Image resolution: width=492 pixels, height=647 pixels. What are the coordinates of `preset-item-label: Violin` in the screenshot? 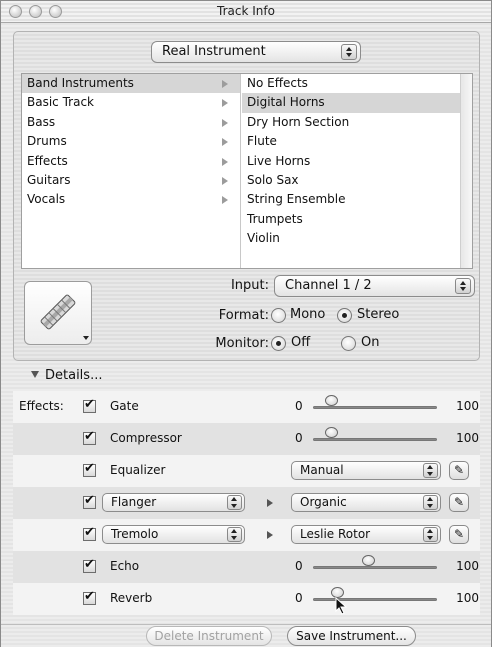 It's located at (263, 238).